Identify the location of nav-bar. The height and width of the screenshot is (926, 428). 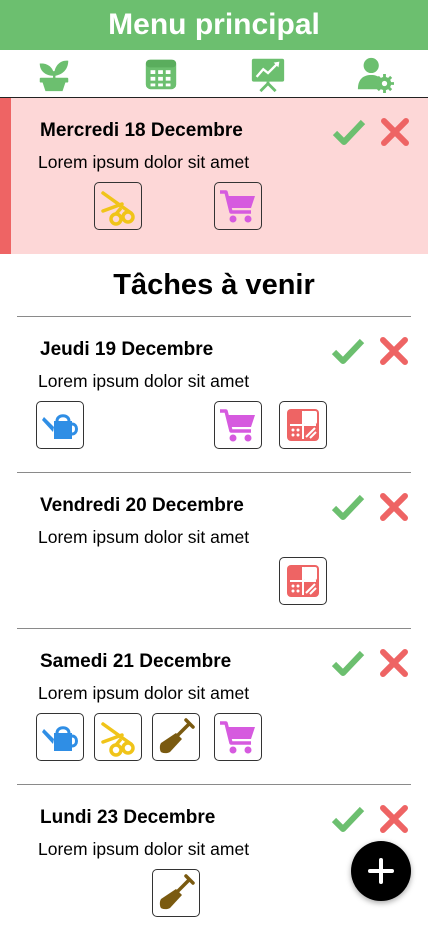
(214, 74).